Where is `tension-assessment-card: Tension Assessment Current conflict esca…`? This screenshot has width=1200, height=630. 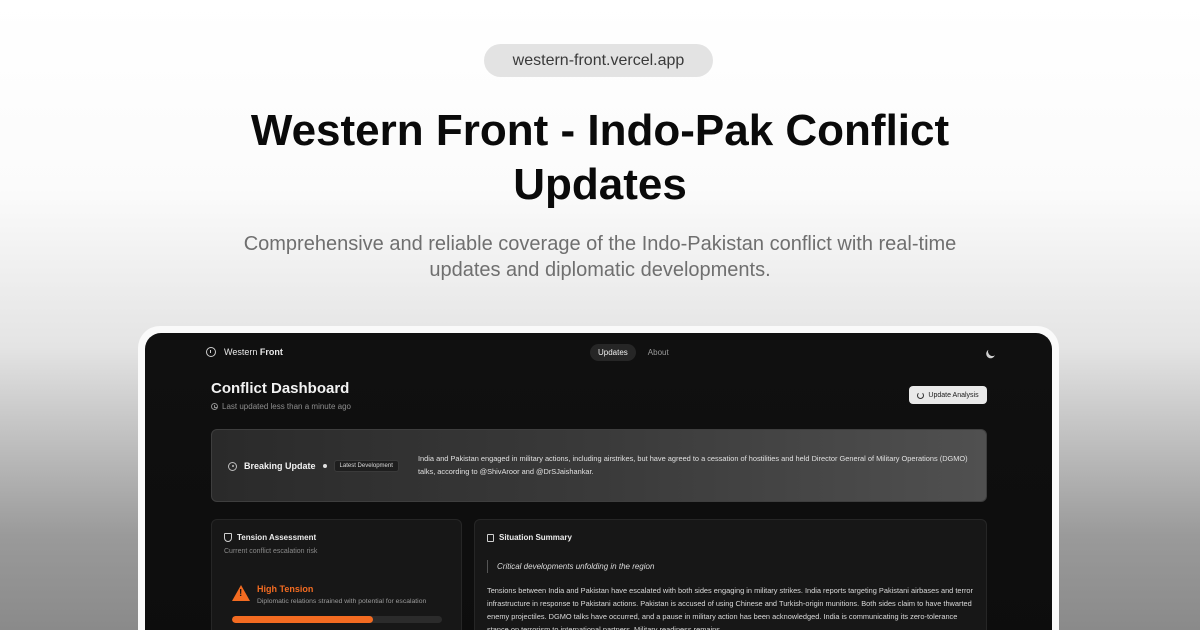
tension-assessment-card: Tension Assessment Current conflict esca… is located at coordinates (336, 574).